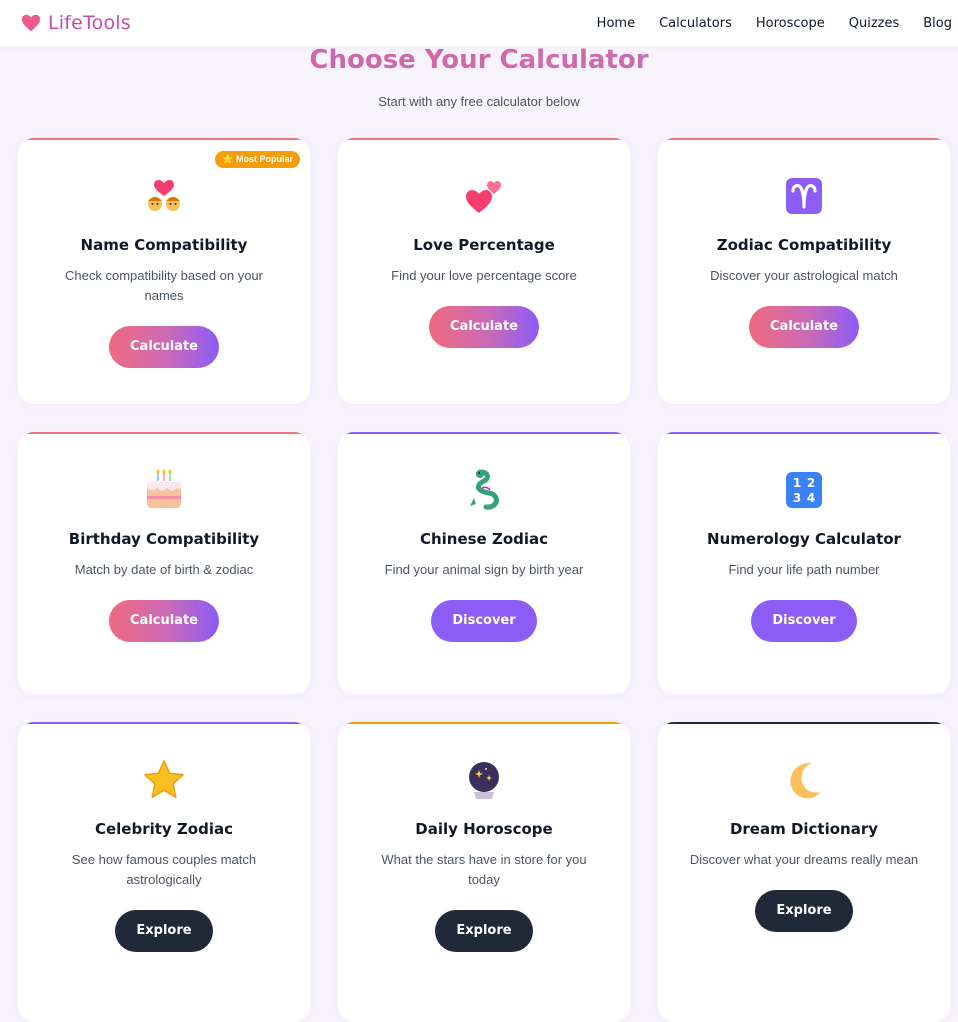 Image resolution: width=958 pixels, height=1022 pixels. Describe the element at coordinates (164, 569) in the screenshot. I see `card-description: Match by date of birth & zodiac` at that location.